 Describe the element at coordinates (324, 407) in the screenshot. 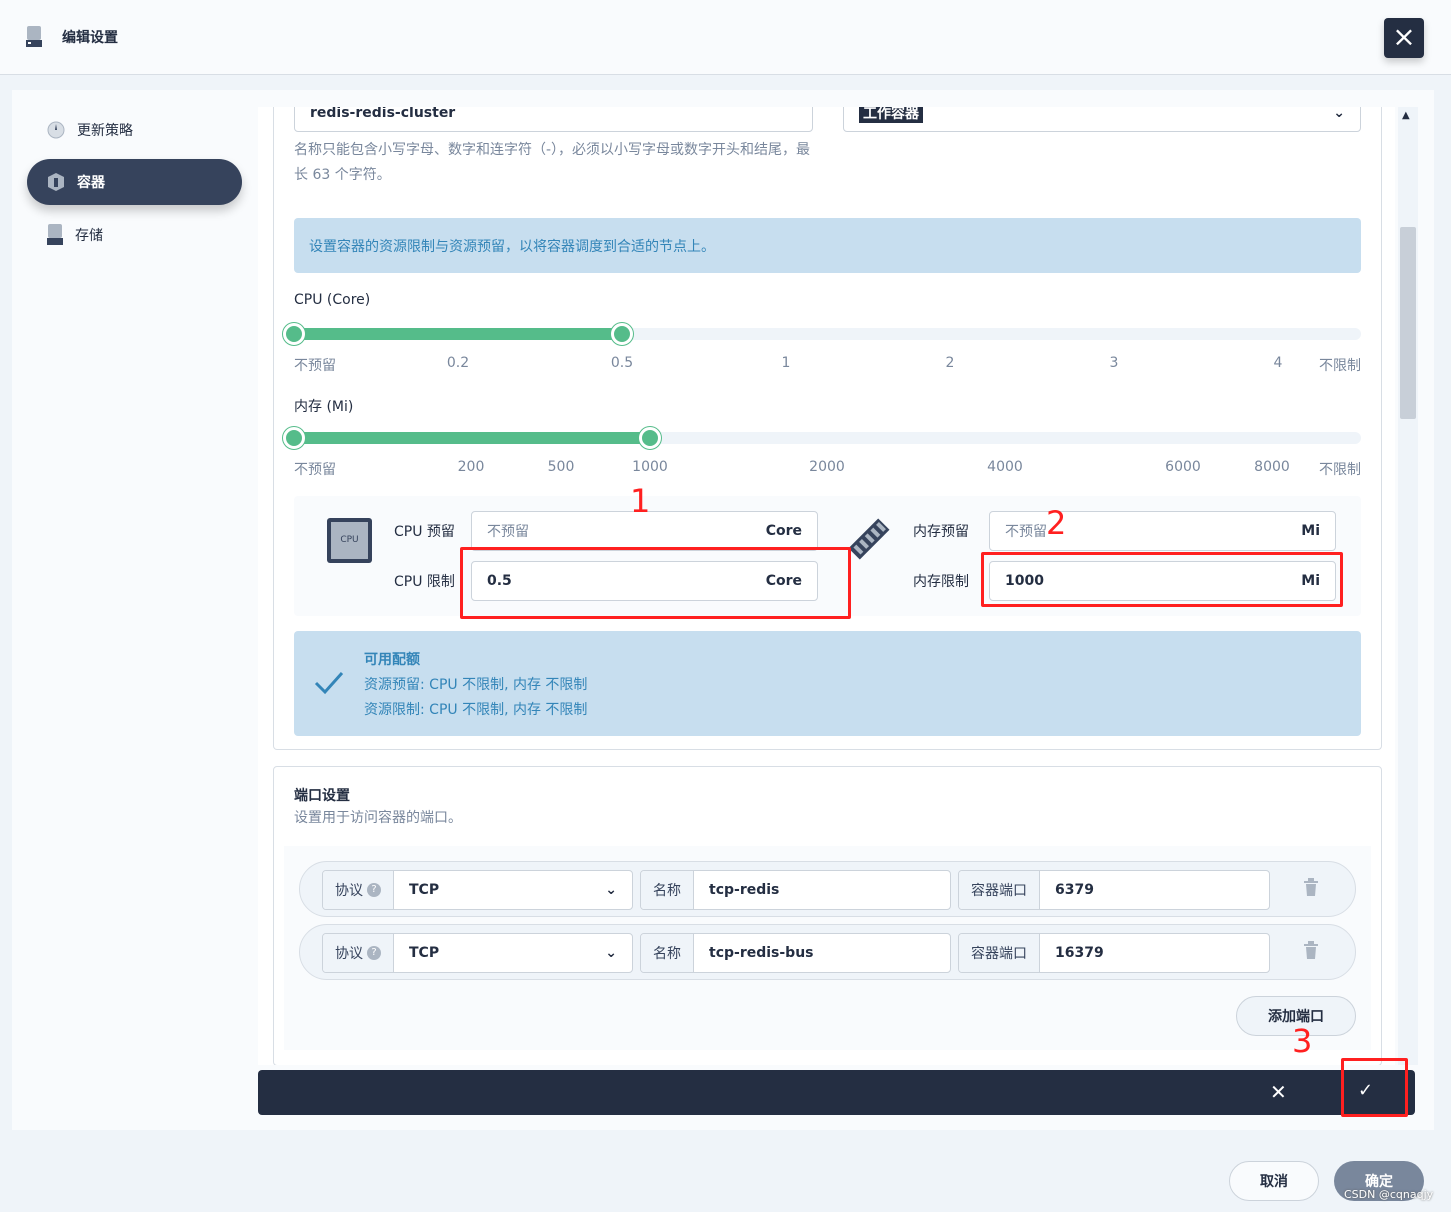

I see `memory-slider-label: 内存 (Mi)` at that location.